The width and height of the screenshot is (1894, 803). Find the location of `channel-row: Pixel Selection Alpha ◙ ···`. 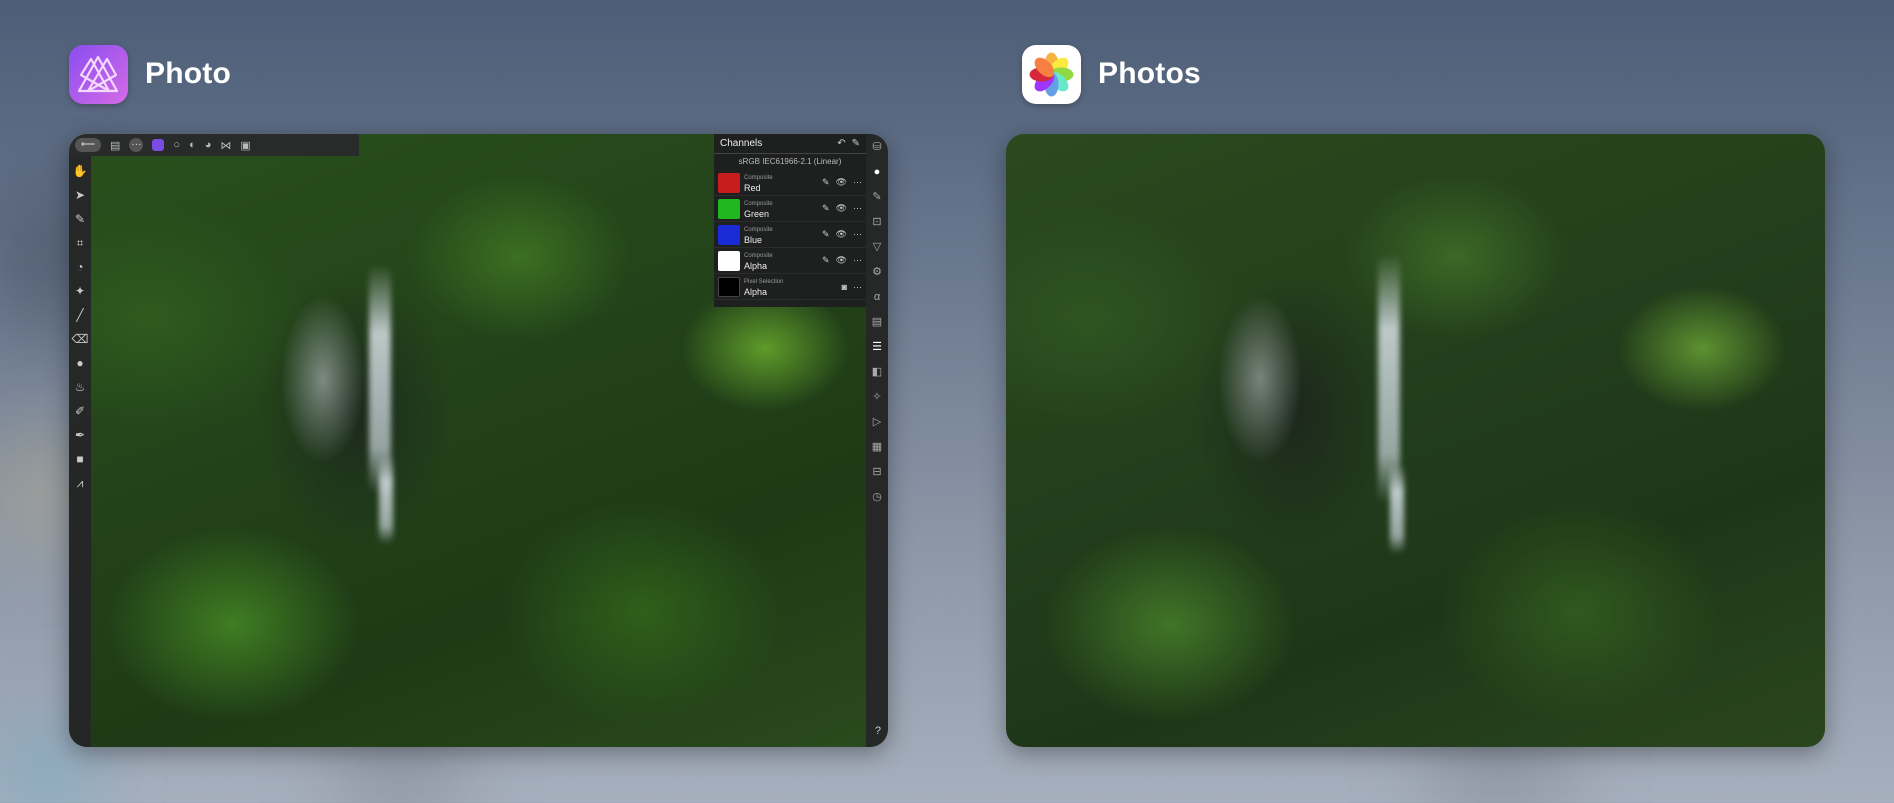

channel-row: Pixel Selection Alpha ◙ ··· is located at coordinates (790, 287).